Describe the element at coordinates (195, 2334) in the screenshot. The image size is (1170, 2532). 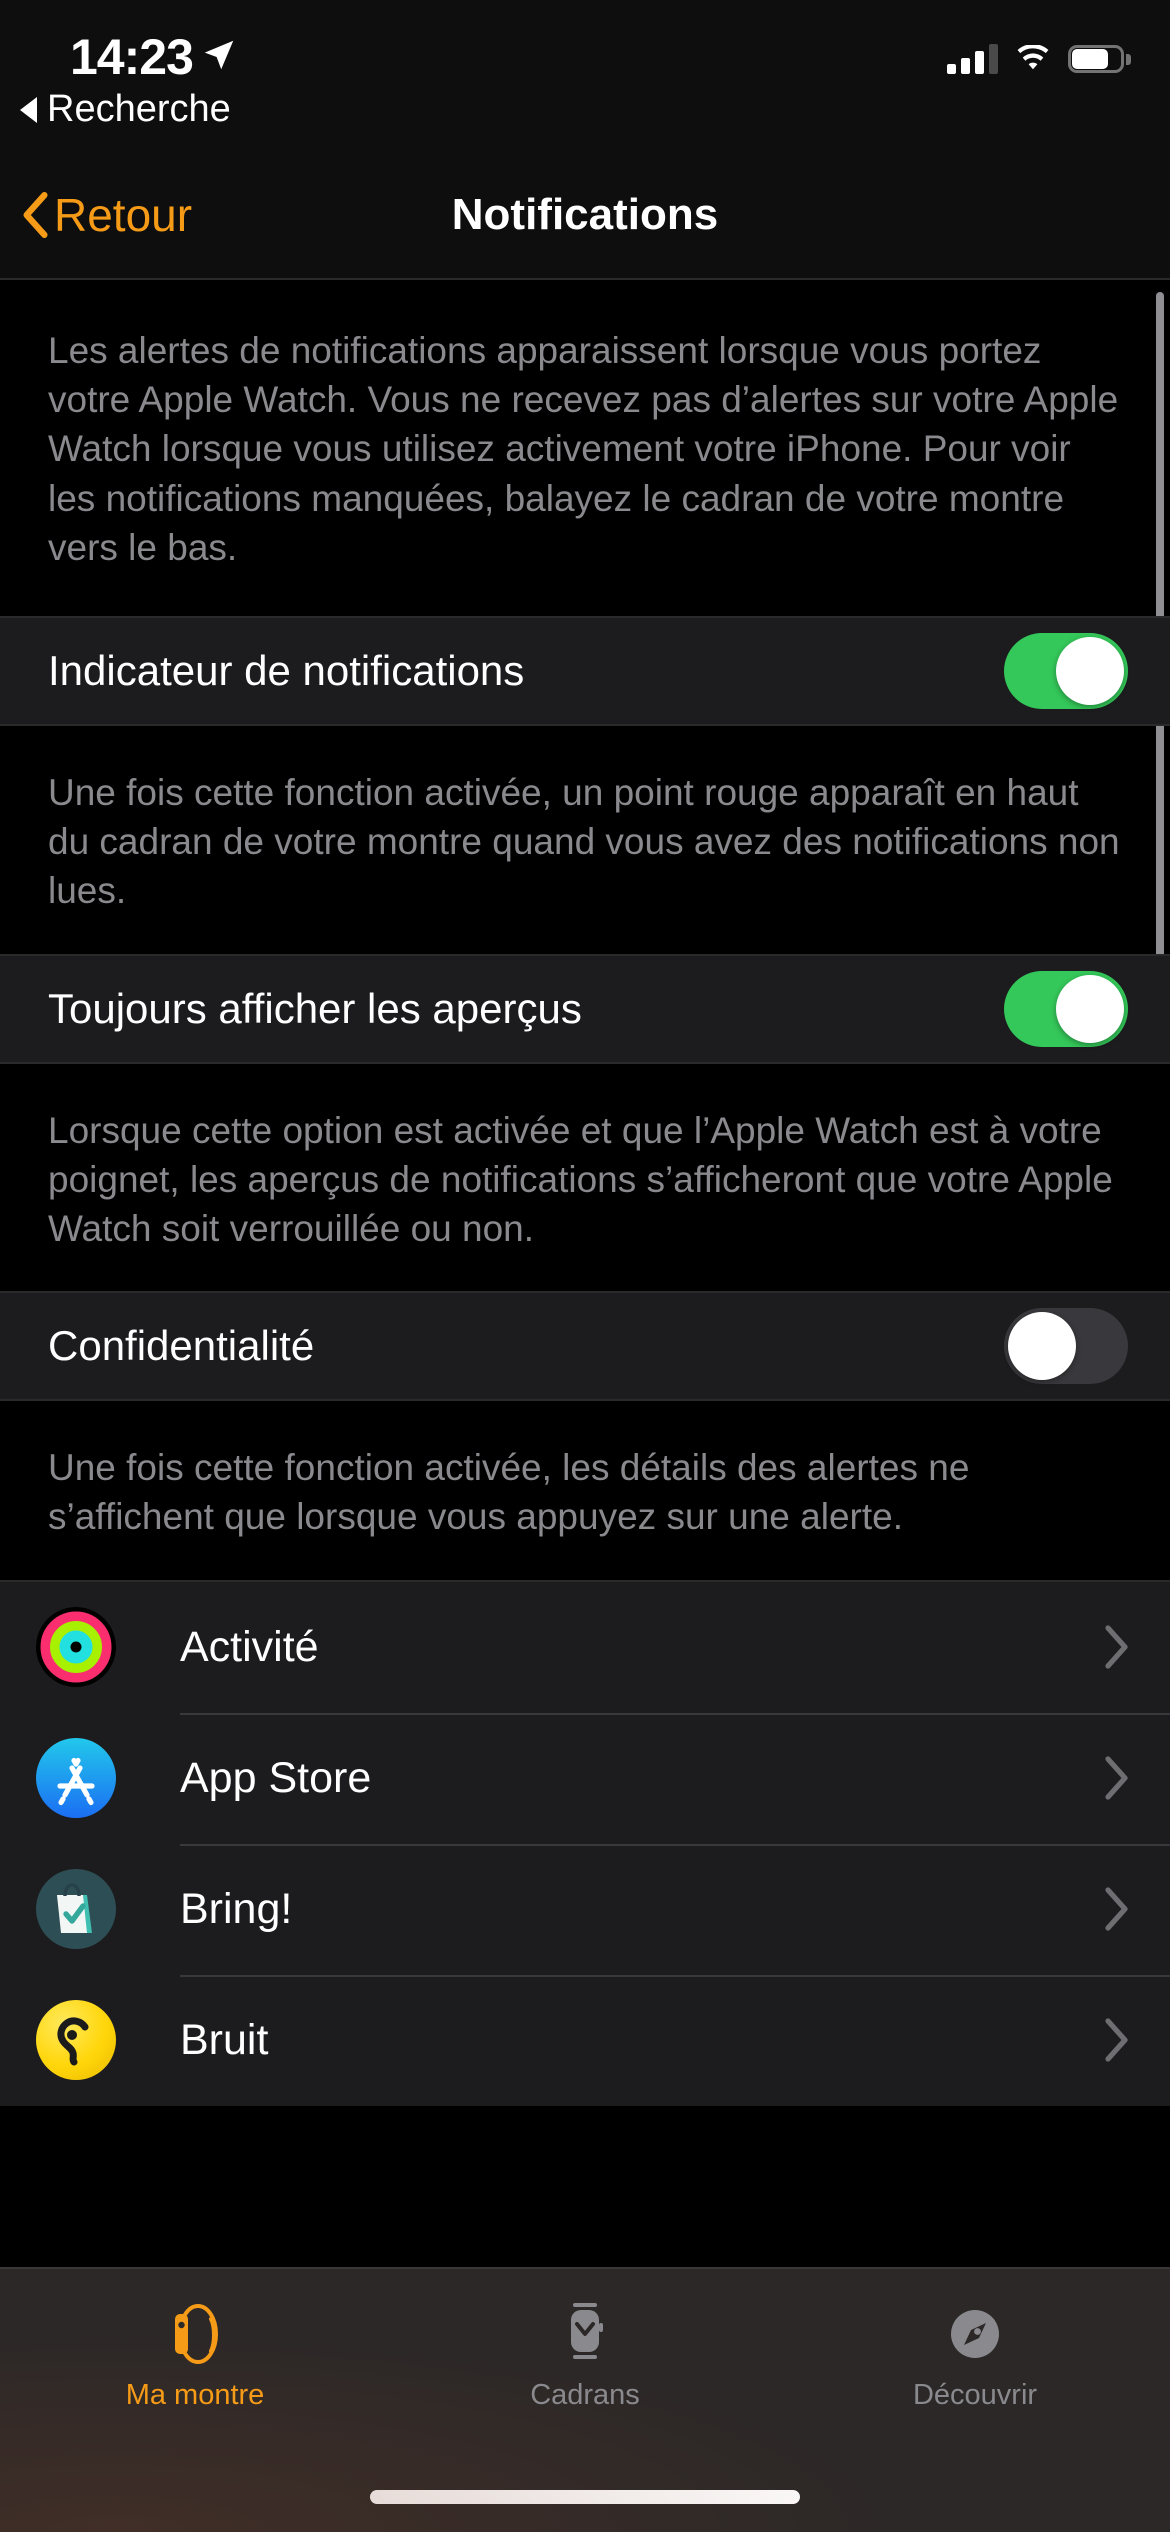
I see `watch-side-icon` at that location.